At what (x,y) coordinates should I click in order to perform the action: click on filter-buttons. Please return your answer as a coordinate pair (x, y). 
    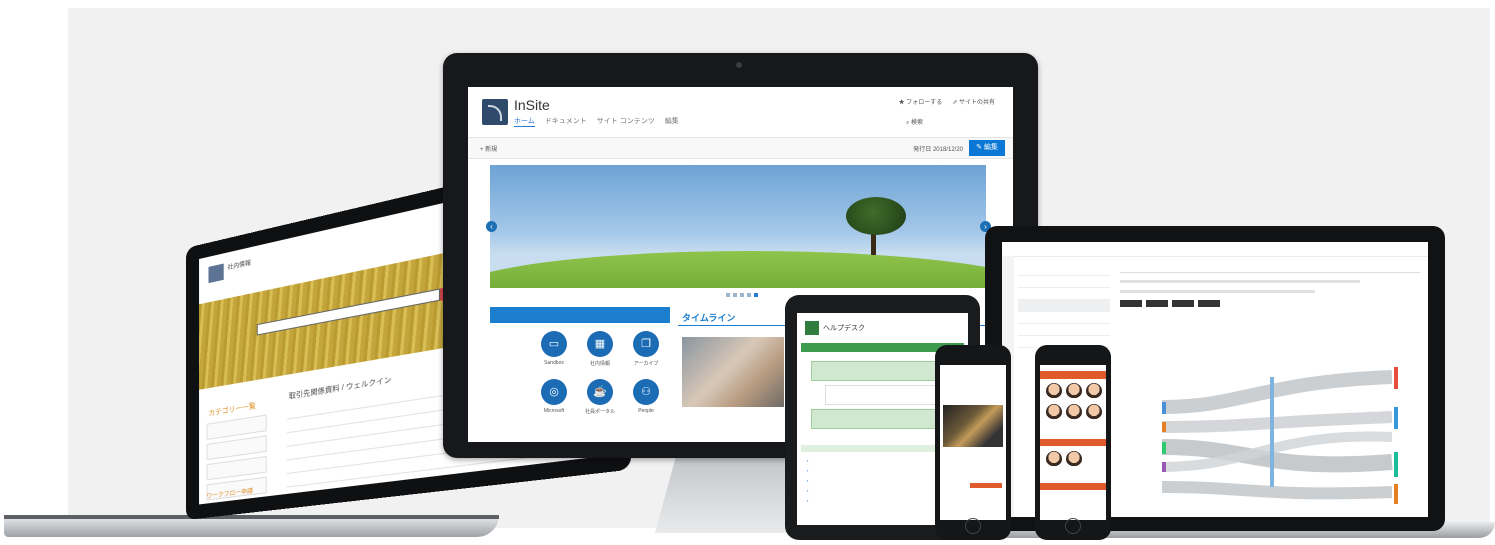
    Looking at the image, I should click on (1270, 303).